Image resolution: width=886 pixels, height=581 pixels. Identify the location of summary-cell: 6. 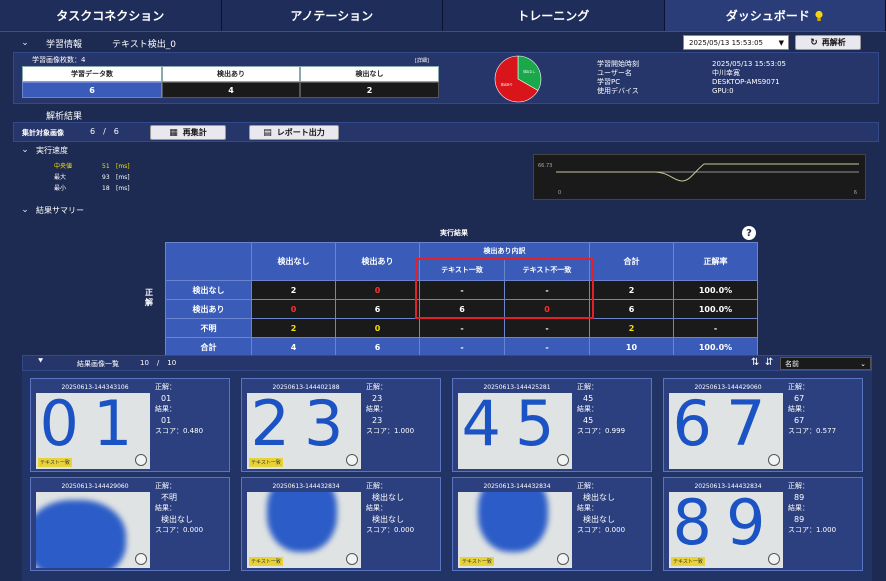
(377, 347).